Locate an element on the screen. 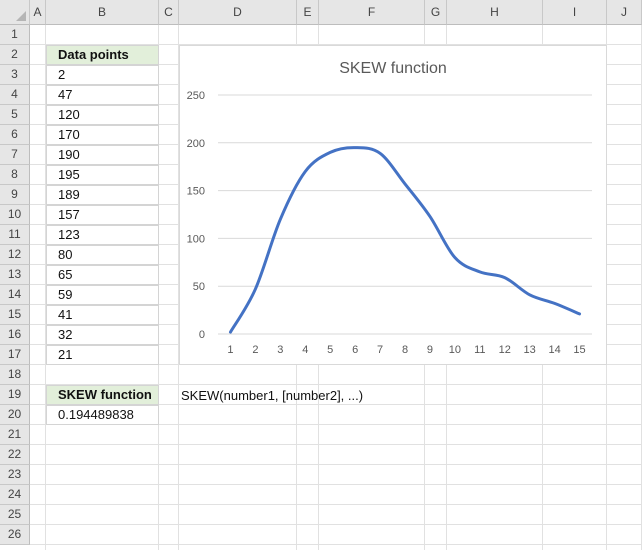  row-header-21: 21 is located at coordinates (15, 435).